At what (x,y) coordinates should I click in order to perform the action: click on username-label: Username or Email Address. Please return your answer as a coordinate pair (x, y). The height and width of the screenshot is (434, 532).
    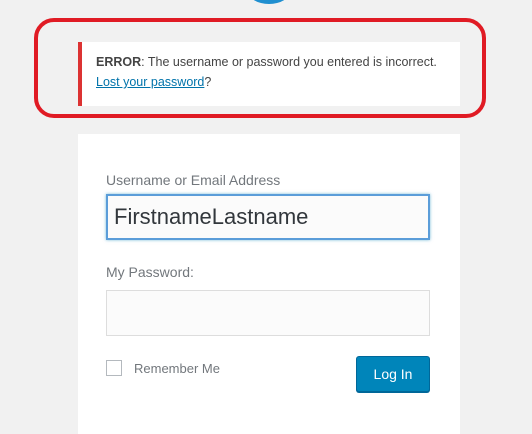
    Looking at the image, I should click on (193, 180).